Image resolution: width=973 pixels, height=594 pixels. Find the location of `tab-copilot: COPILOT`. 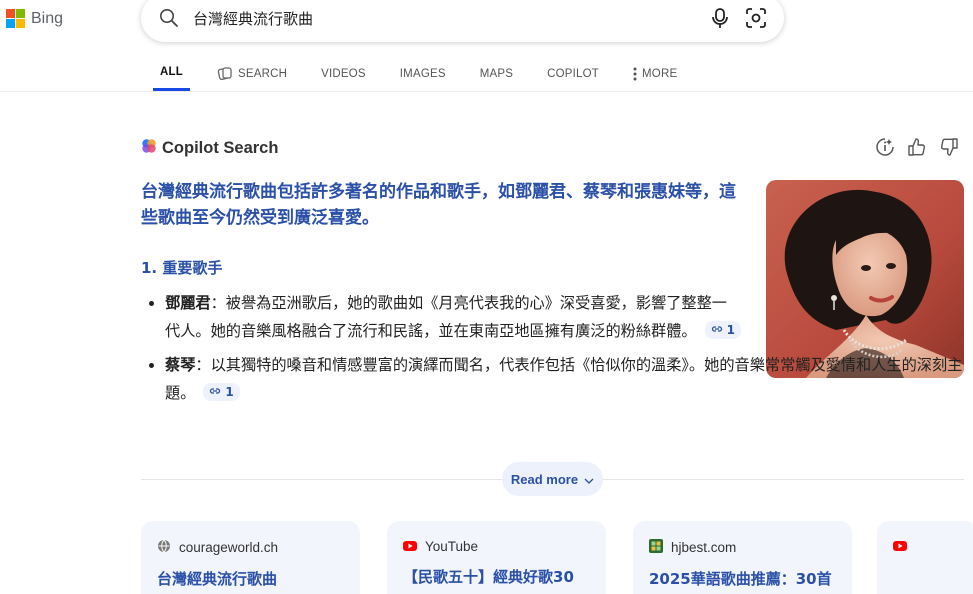

tab-copilot: COPILOT is located at coordinates (573, 73).